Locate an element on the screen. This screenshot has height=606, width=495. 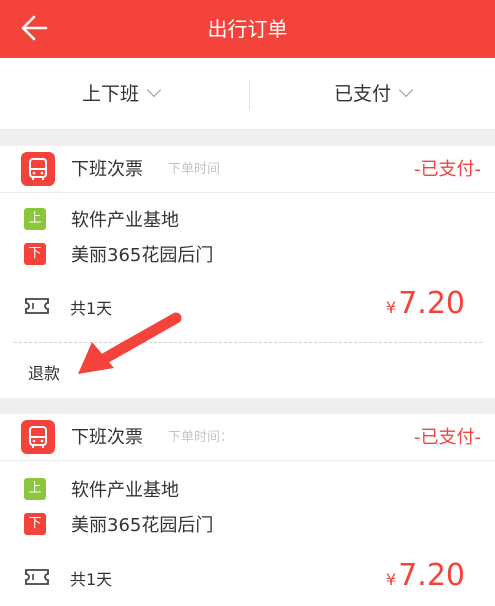
pay-status-label: 已支付 is located at coordinates (363, 94).